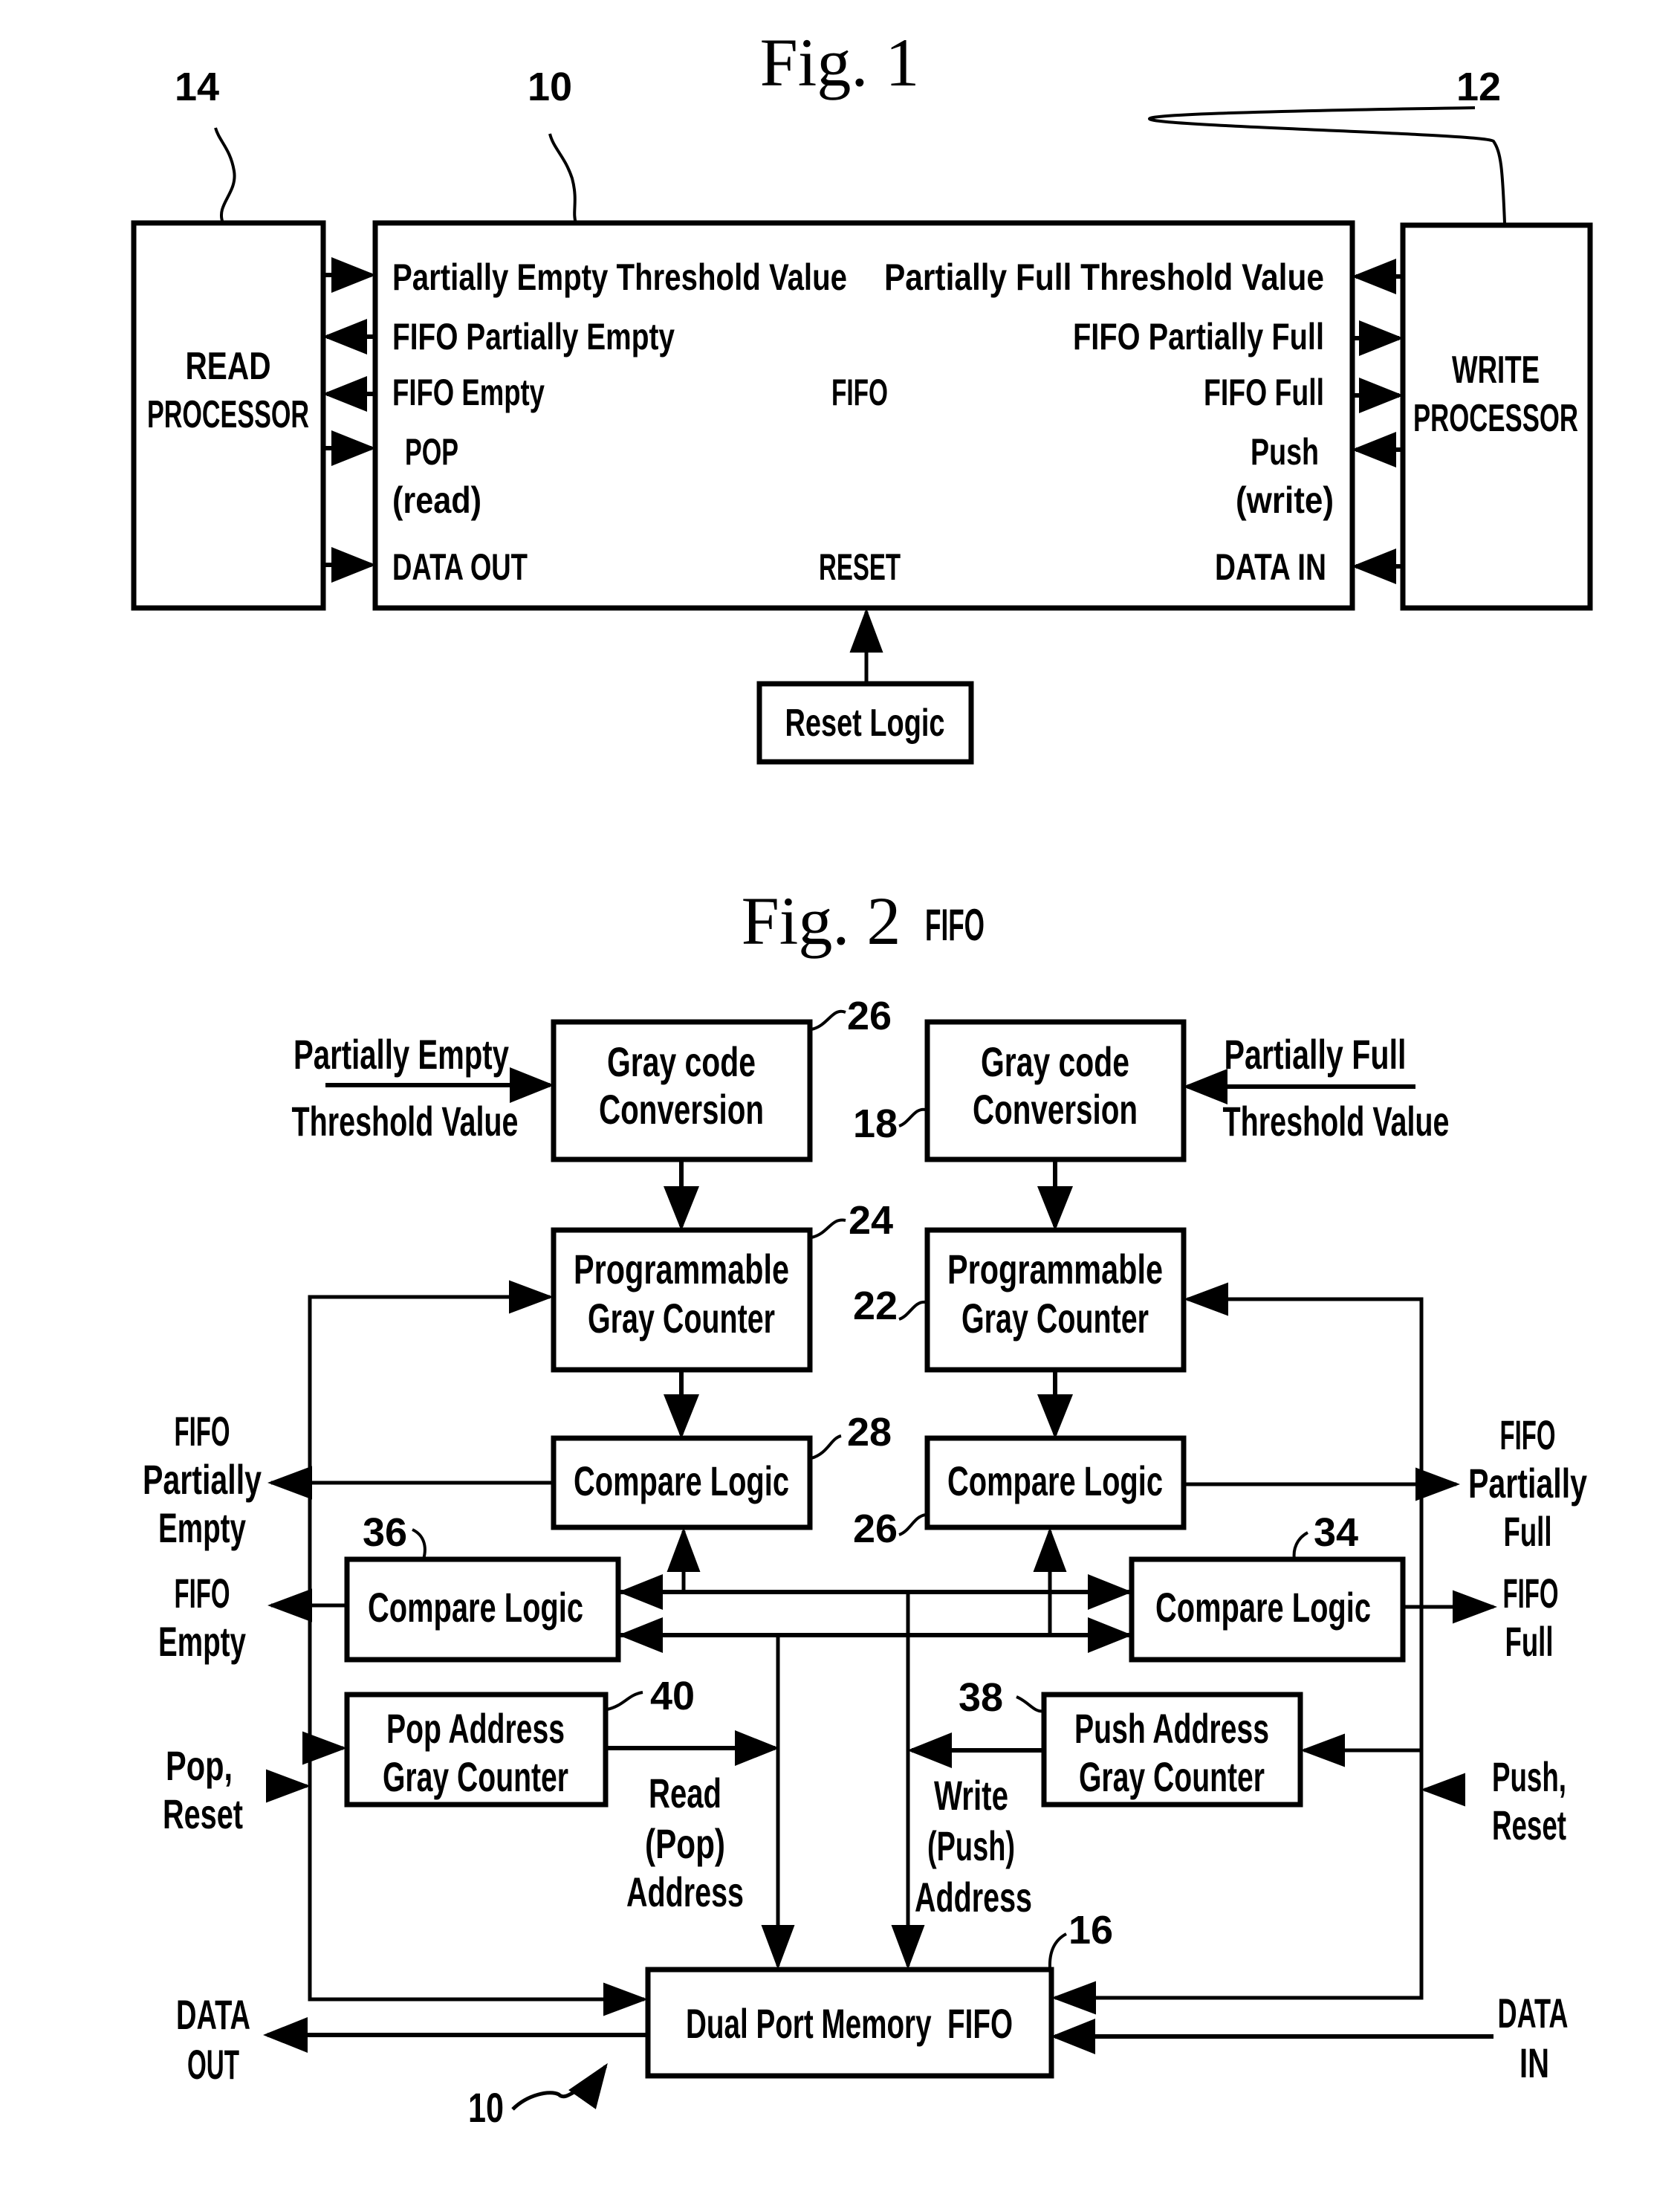  Describe the element at coordinates (685, 1793) in the screenshot. I see `label-read-address-line1: Read` at that location.